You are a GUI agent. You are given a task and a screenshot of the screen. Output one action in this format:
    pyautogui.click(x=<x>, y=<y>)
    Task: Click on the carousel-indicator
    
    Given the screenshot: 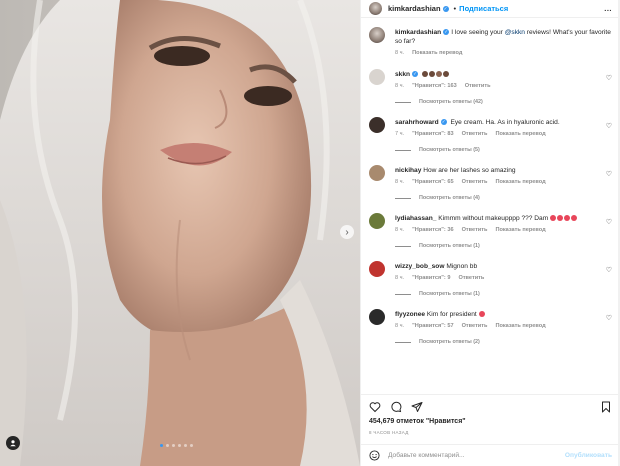 What is the action you would take?
    pyautogui.click(x=176, y=445)
    